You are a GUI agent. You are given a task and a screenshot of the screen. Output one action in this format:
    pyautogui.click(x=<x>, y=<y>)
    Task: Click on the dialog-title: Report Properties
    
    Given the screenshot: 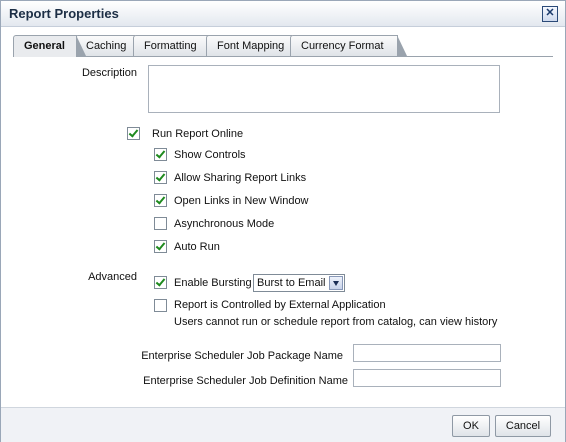 What is the action you would take?
    pyautogui.click(x=64, y=13)
    